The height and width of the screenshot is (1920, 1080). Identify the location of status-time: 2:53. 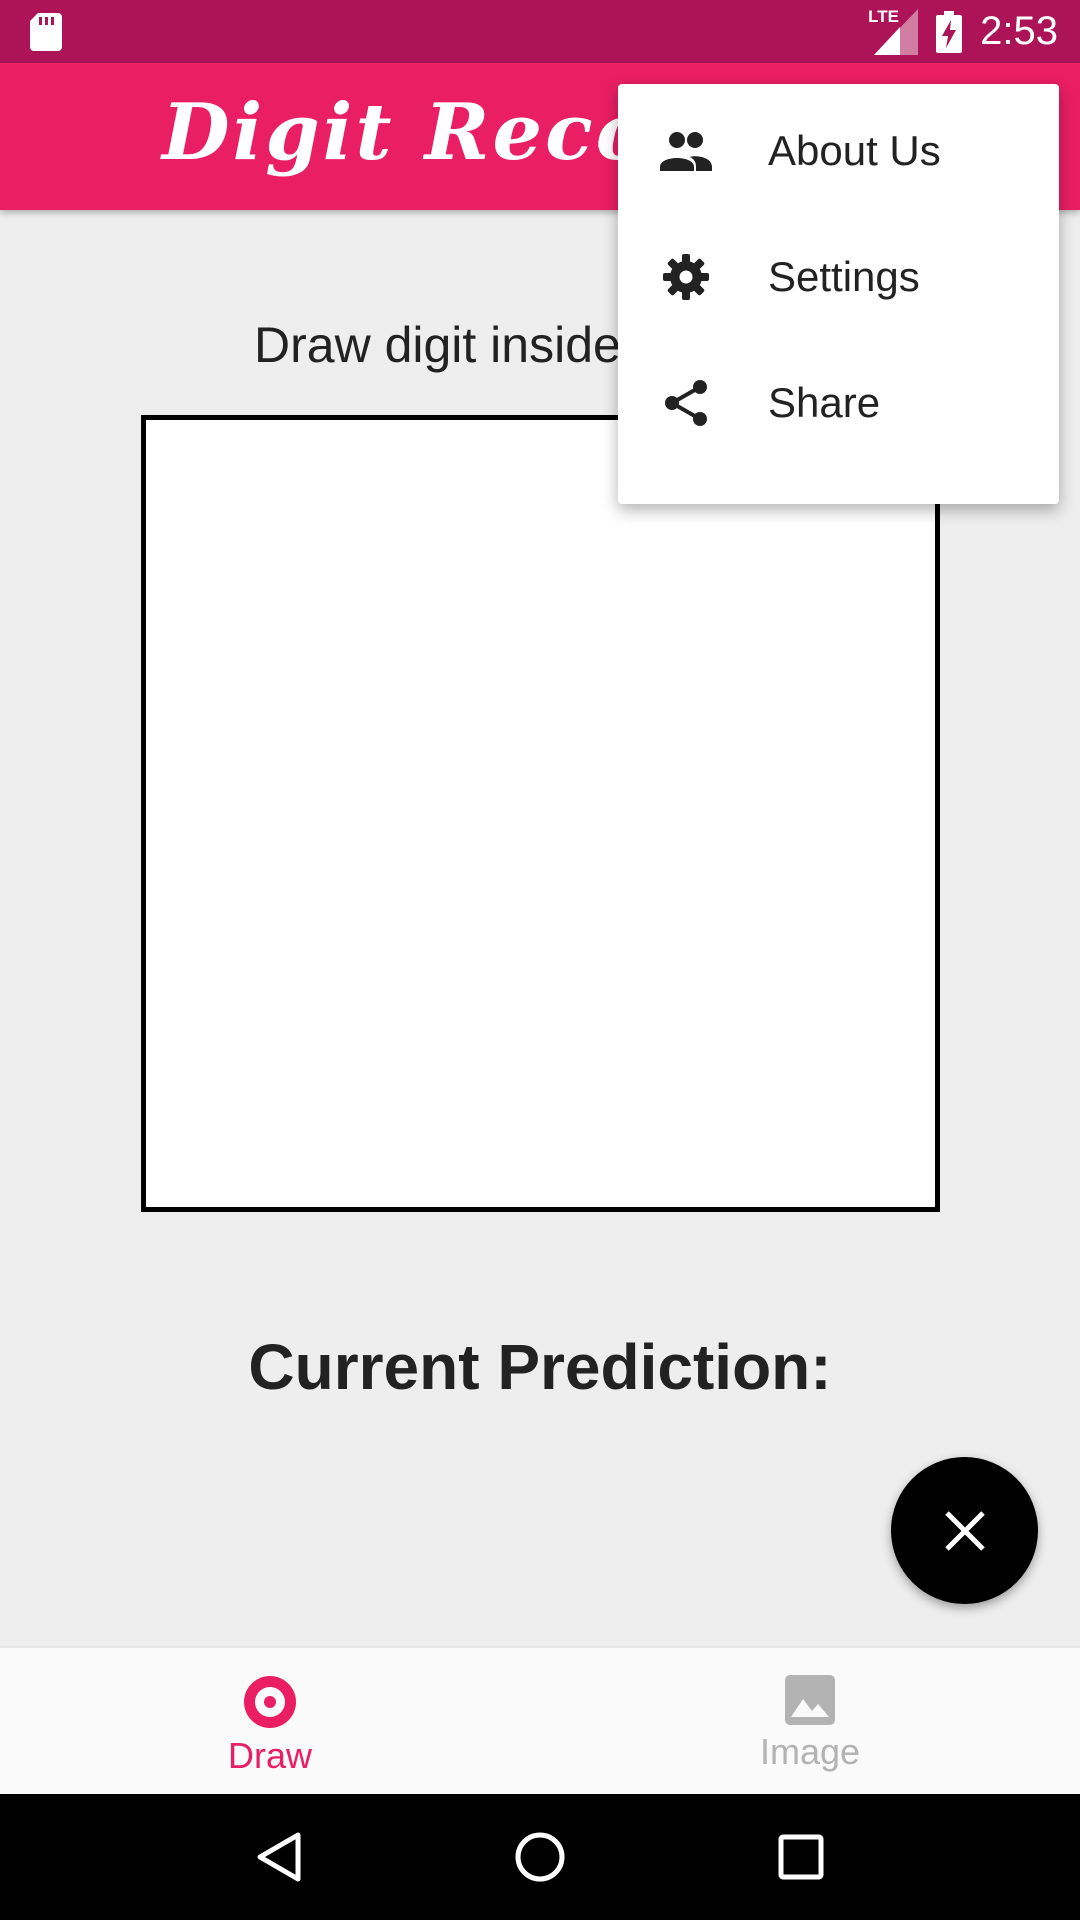
(1019, 31).